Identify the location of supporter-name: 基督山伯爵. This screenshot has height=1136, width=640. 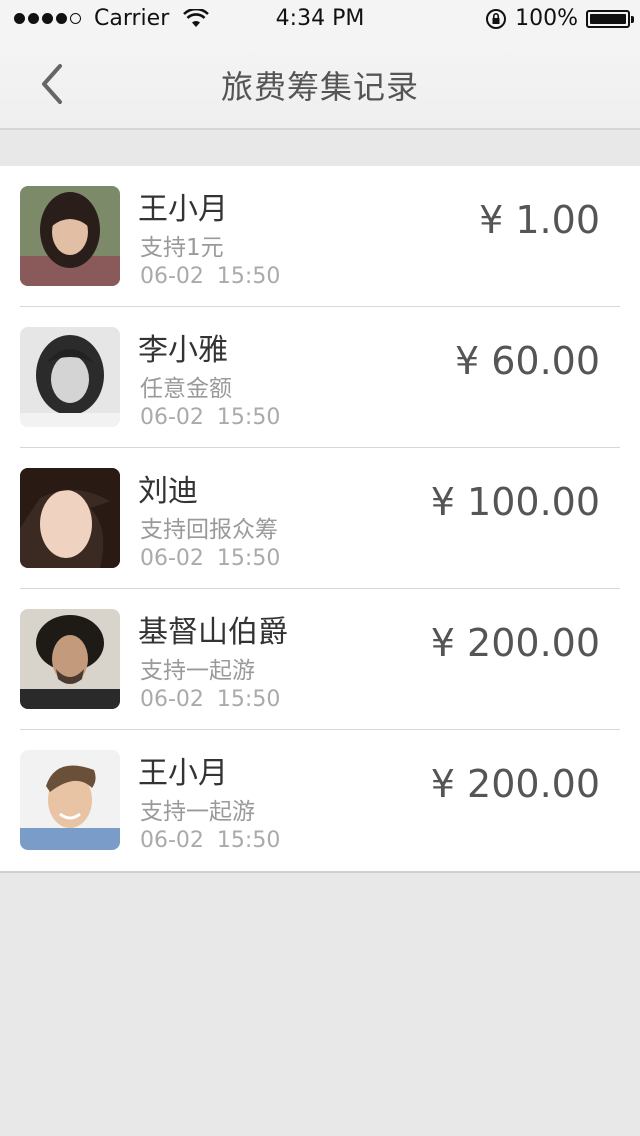
(213, 632).